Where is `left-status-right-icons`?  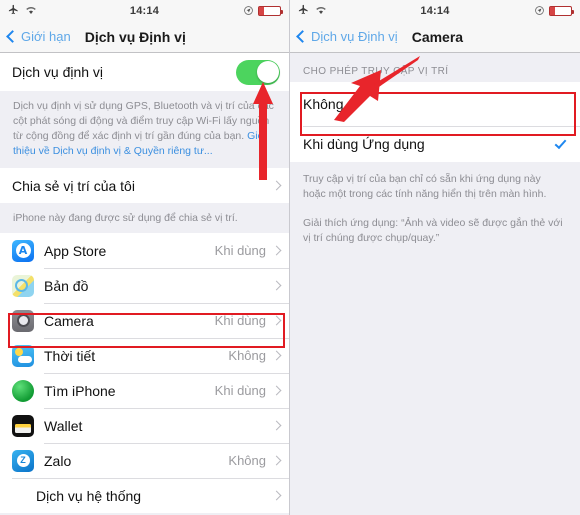
left-status-right-icons is located at coordinates (263, 10).